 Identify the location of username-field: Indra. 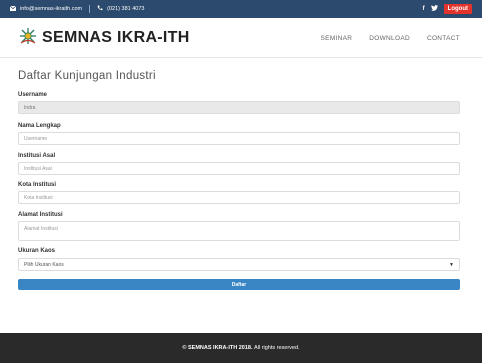
(239, 107).